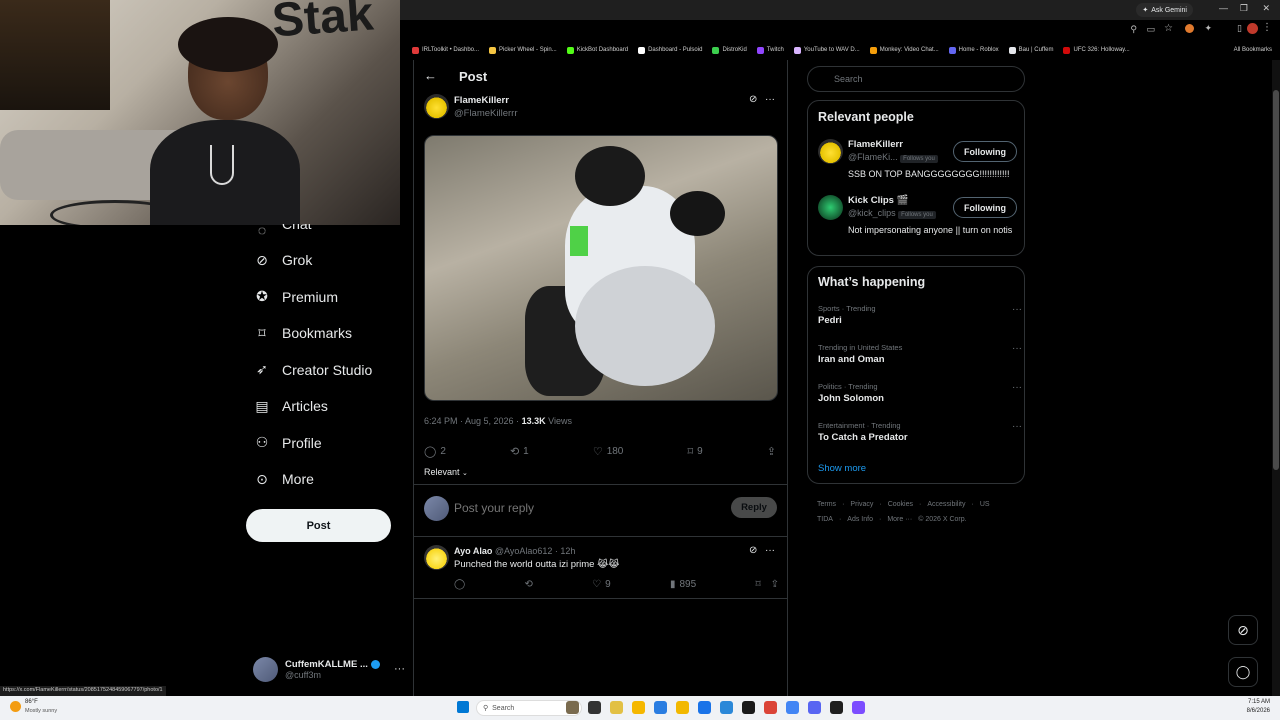  I want to click on reply-action-button: ◯, so click(459, 584).